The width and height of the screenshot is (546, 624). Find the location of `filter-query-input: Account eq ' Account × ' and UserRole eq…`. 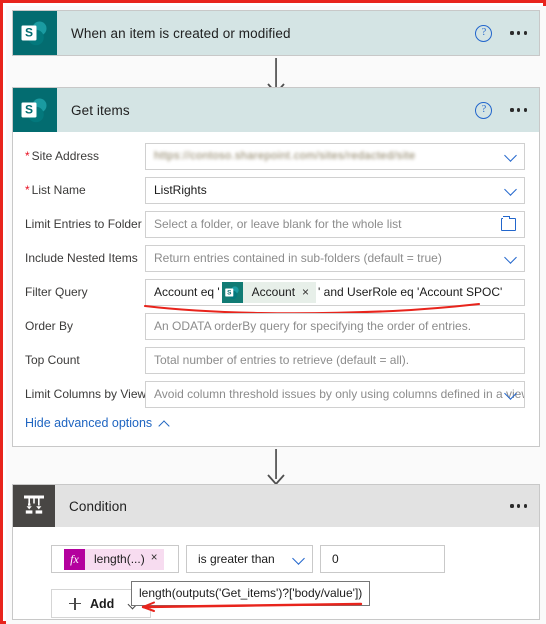

filter-query-input: Account eq ' Account × ' and UserRole eq… is located at coordinates (335, 292).